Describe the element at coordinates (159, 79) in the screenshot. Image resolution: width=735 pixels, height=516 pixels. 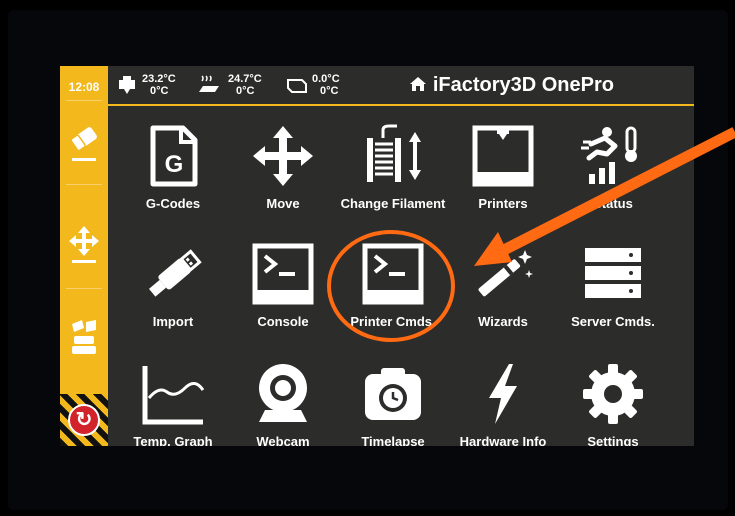
I see `extruder-current-temp: 23.2°C` at that location.